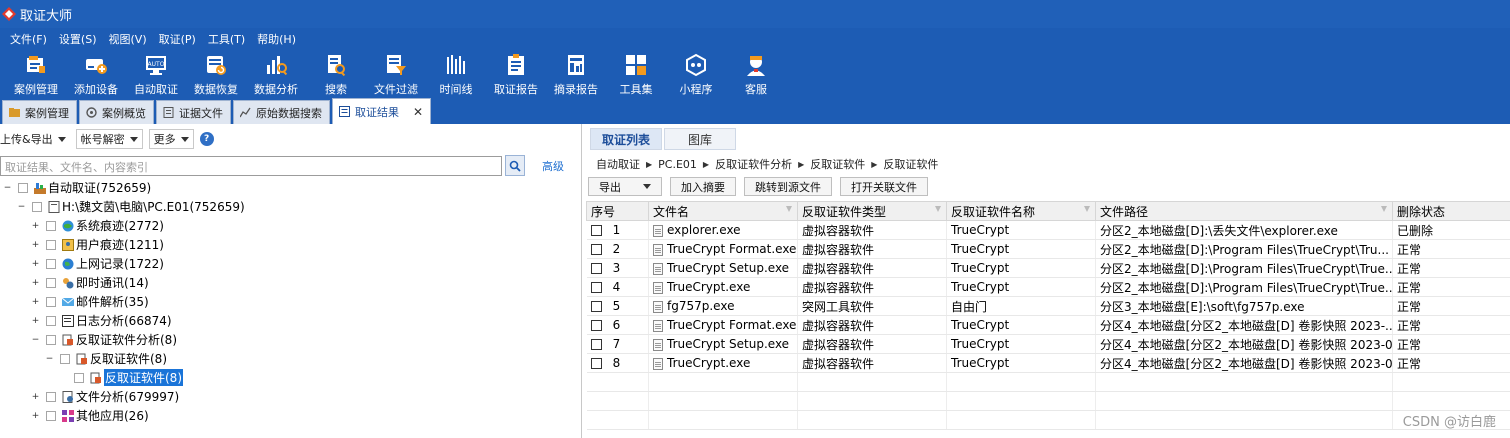 This screenshot has width=1510, height=438. Describe the element at coordinates (251, 166) in the screenshot. I see `search-input: 取证结果、文件名、内容索引` at that location.